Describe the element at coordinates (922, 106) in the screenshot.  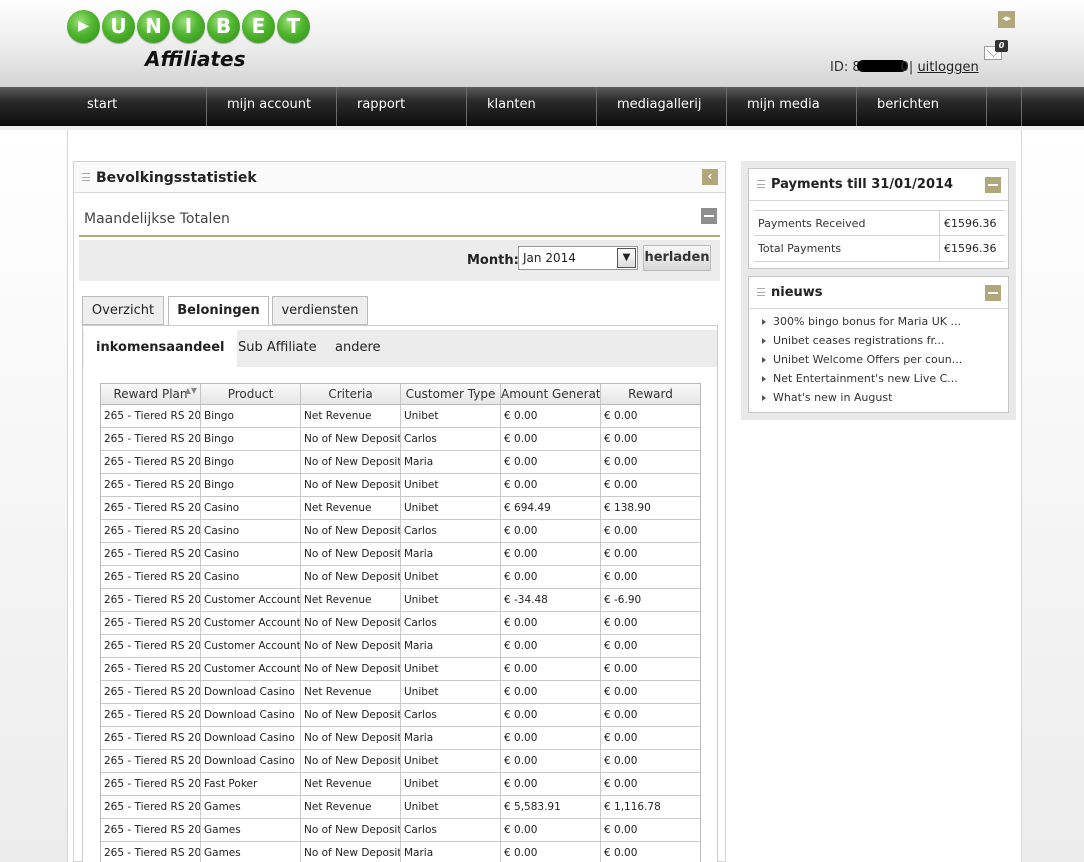
I see `nav-item-berichten: berichten` at that location.